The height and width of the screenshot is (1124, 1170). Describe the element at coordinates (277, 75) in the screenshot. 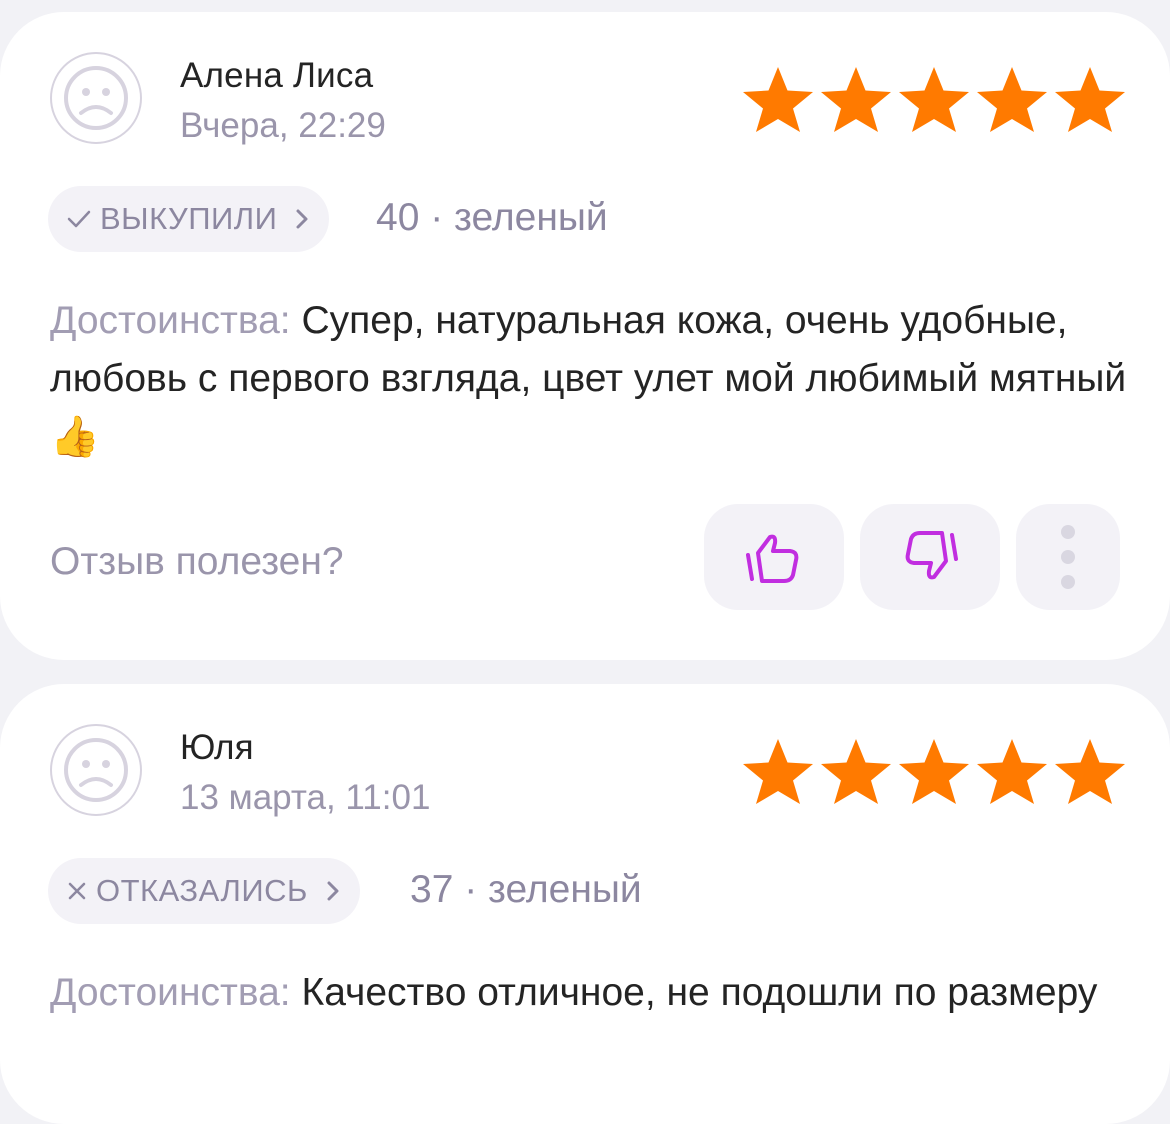

I see `author-name: Алена Лиса` at that location.